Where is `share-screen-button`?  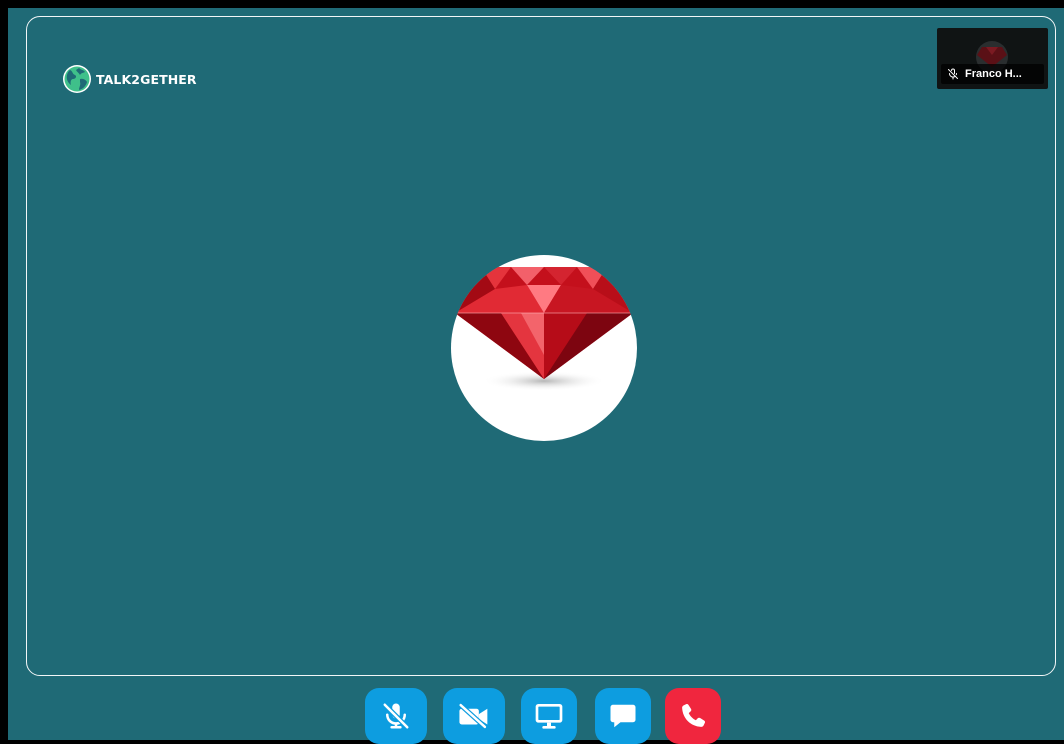
share-screen-button is located at coordinates (549, 716).